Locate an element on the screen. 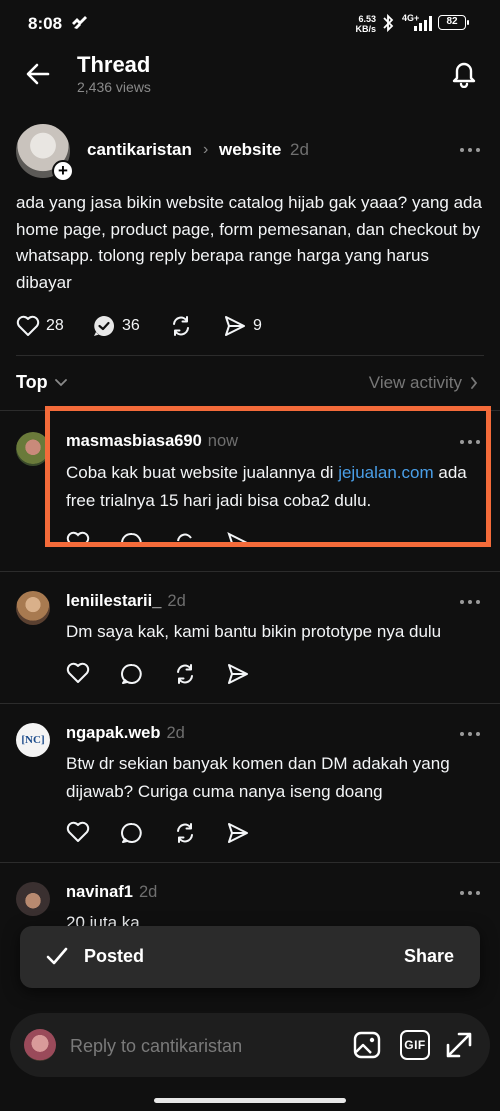  reply-button: 36 is located at coordinates (116, 326).